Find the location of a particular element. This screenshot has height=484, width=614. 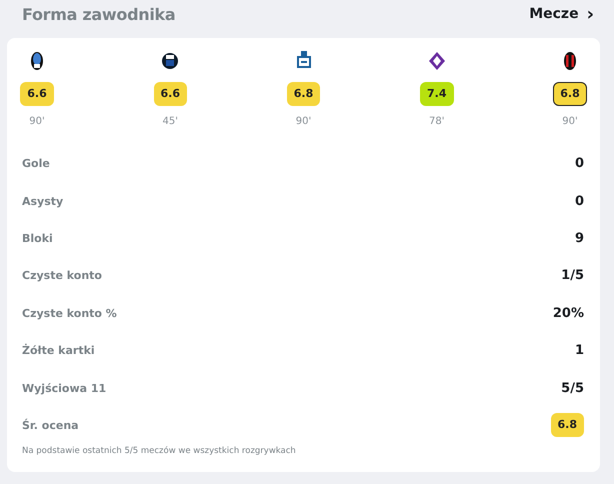

stat-value: 20% is located at coordinates (568, 313).